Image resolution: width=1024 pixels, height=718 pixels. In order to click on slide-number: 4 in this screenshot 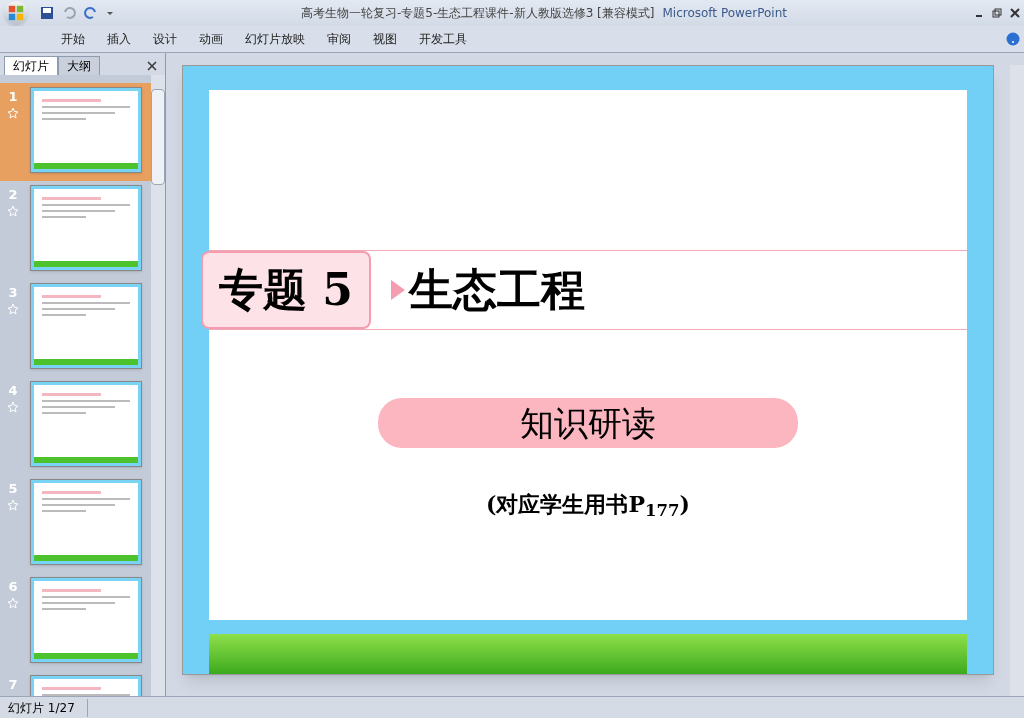, I will do `click(13, 391)`.